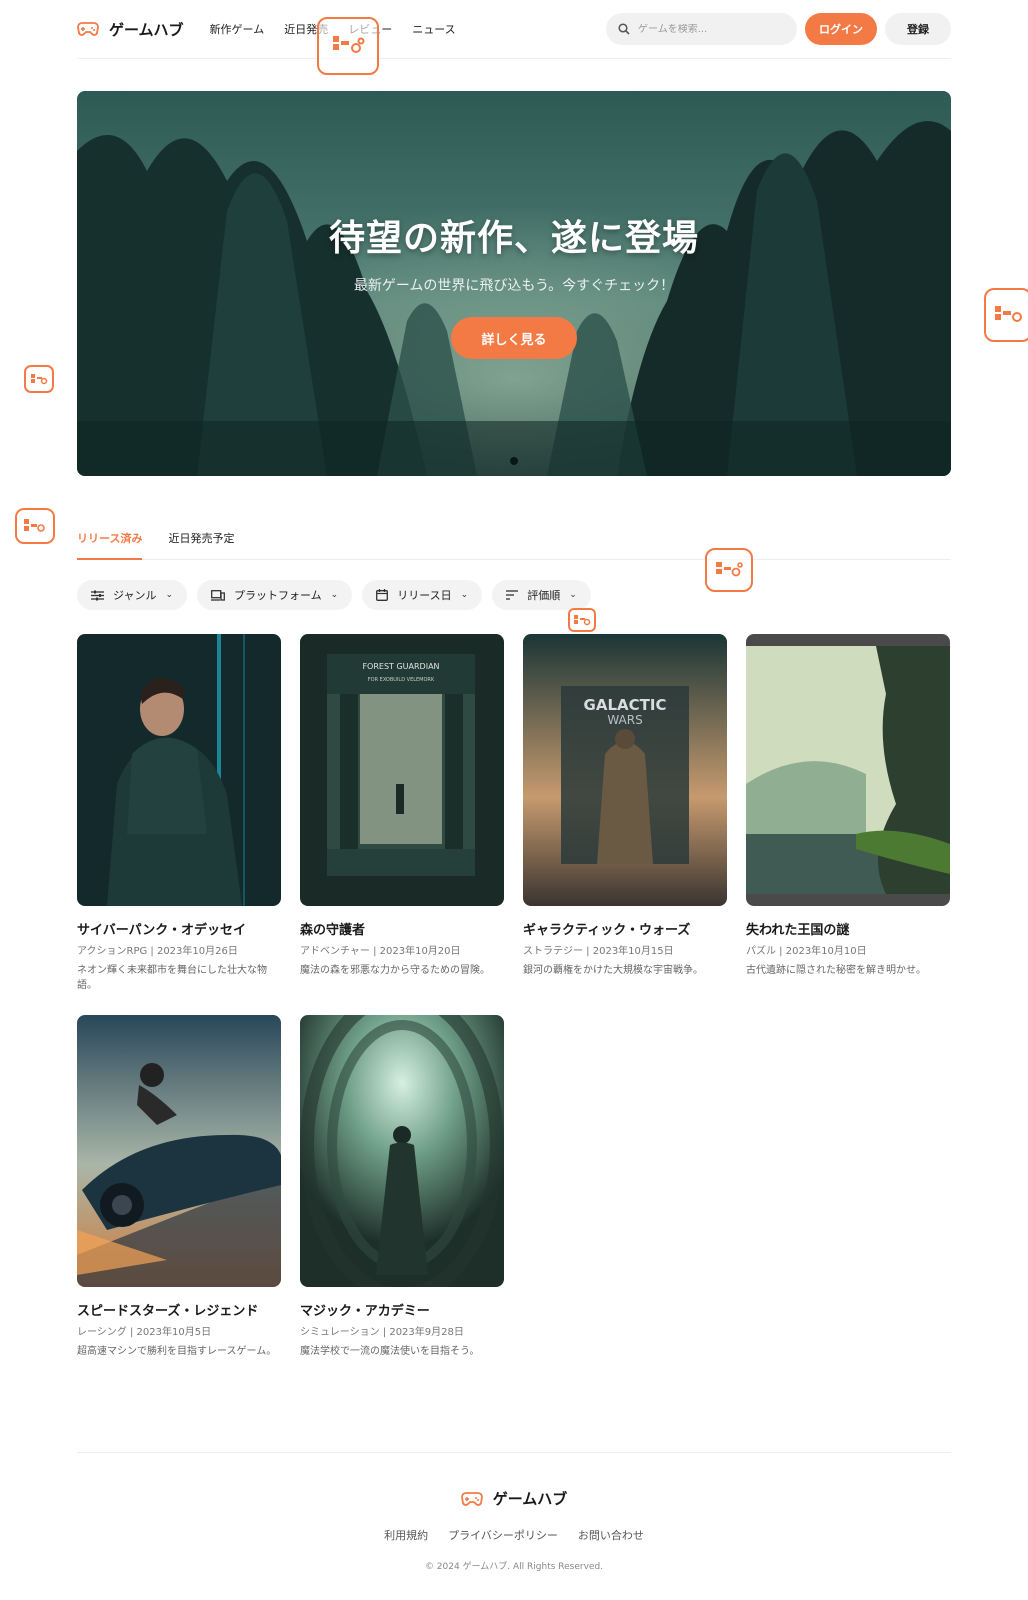  I want to click on sort-icon, so click(512, 595).